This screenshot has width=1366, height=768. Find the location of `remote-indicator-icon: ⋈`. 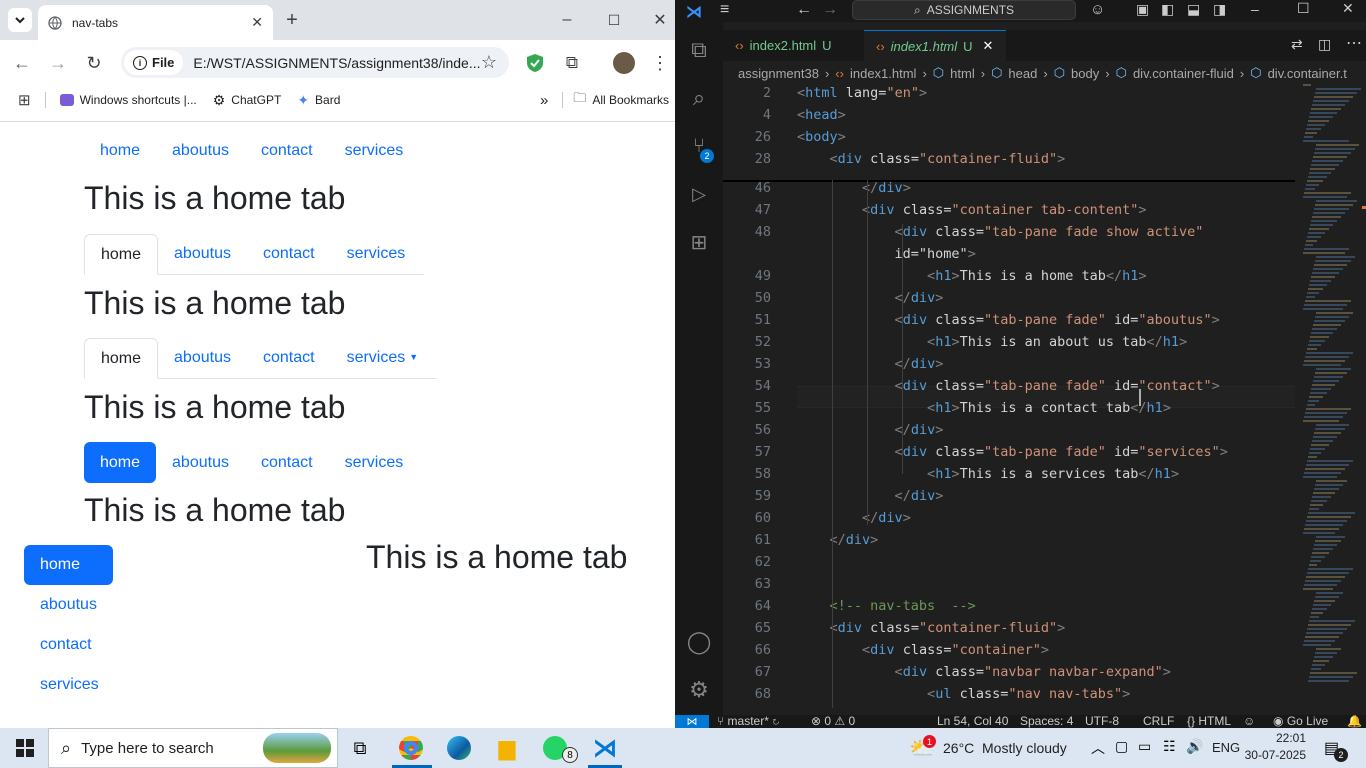

remote-indicator-icon: ⋈ is located at coordinates (692, 721).